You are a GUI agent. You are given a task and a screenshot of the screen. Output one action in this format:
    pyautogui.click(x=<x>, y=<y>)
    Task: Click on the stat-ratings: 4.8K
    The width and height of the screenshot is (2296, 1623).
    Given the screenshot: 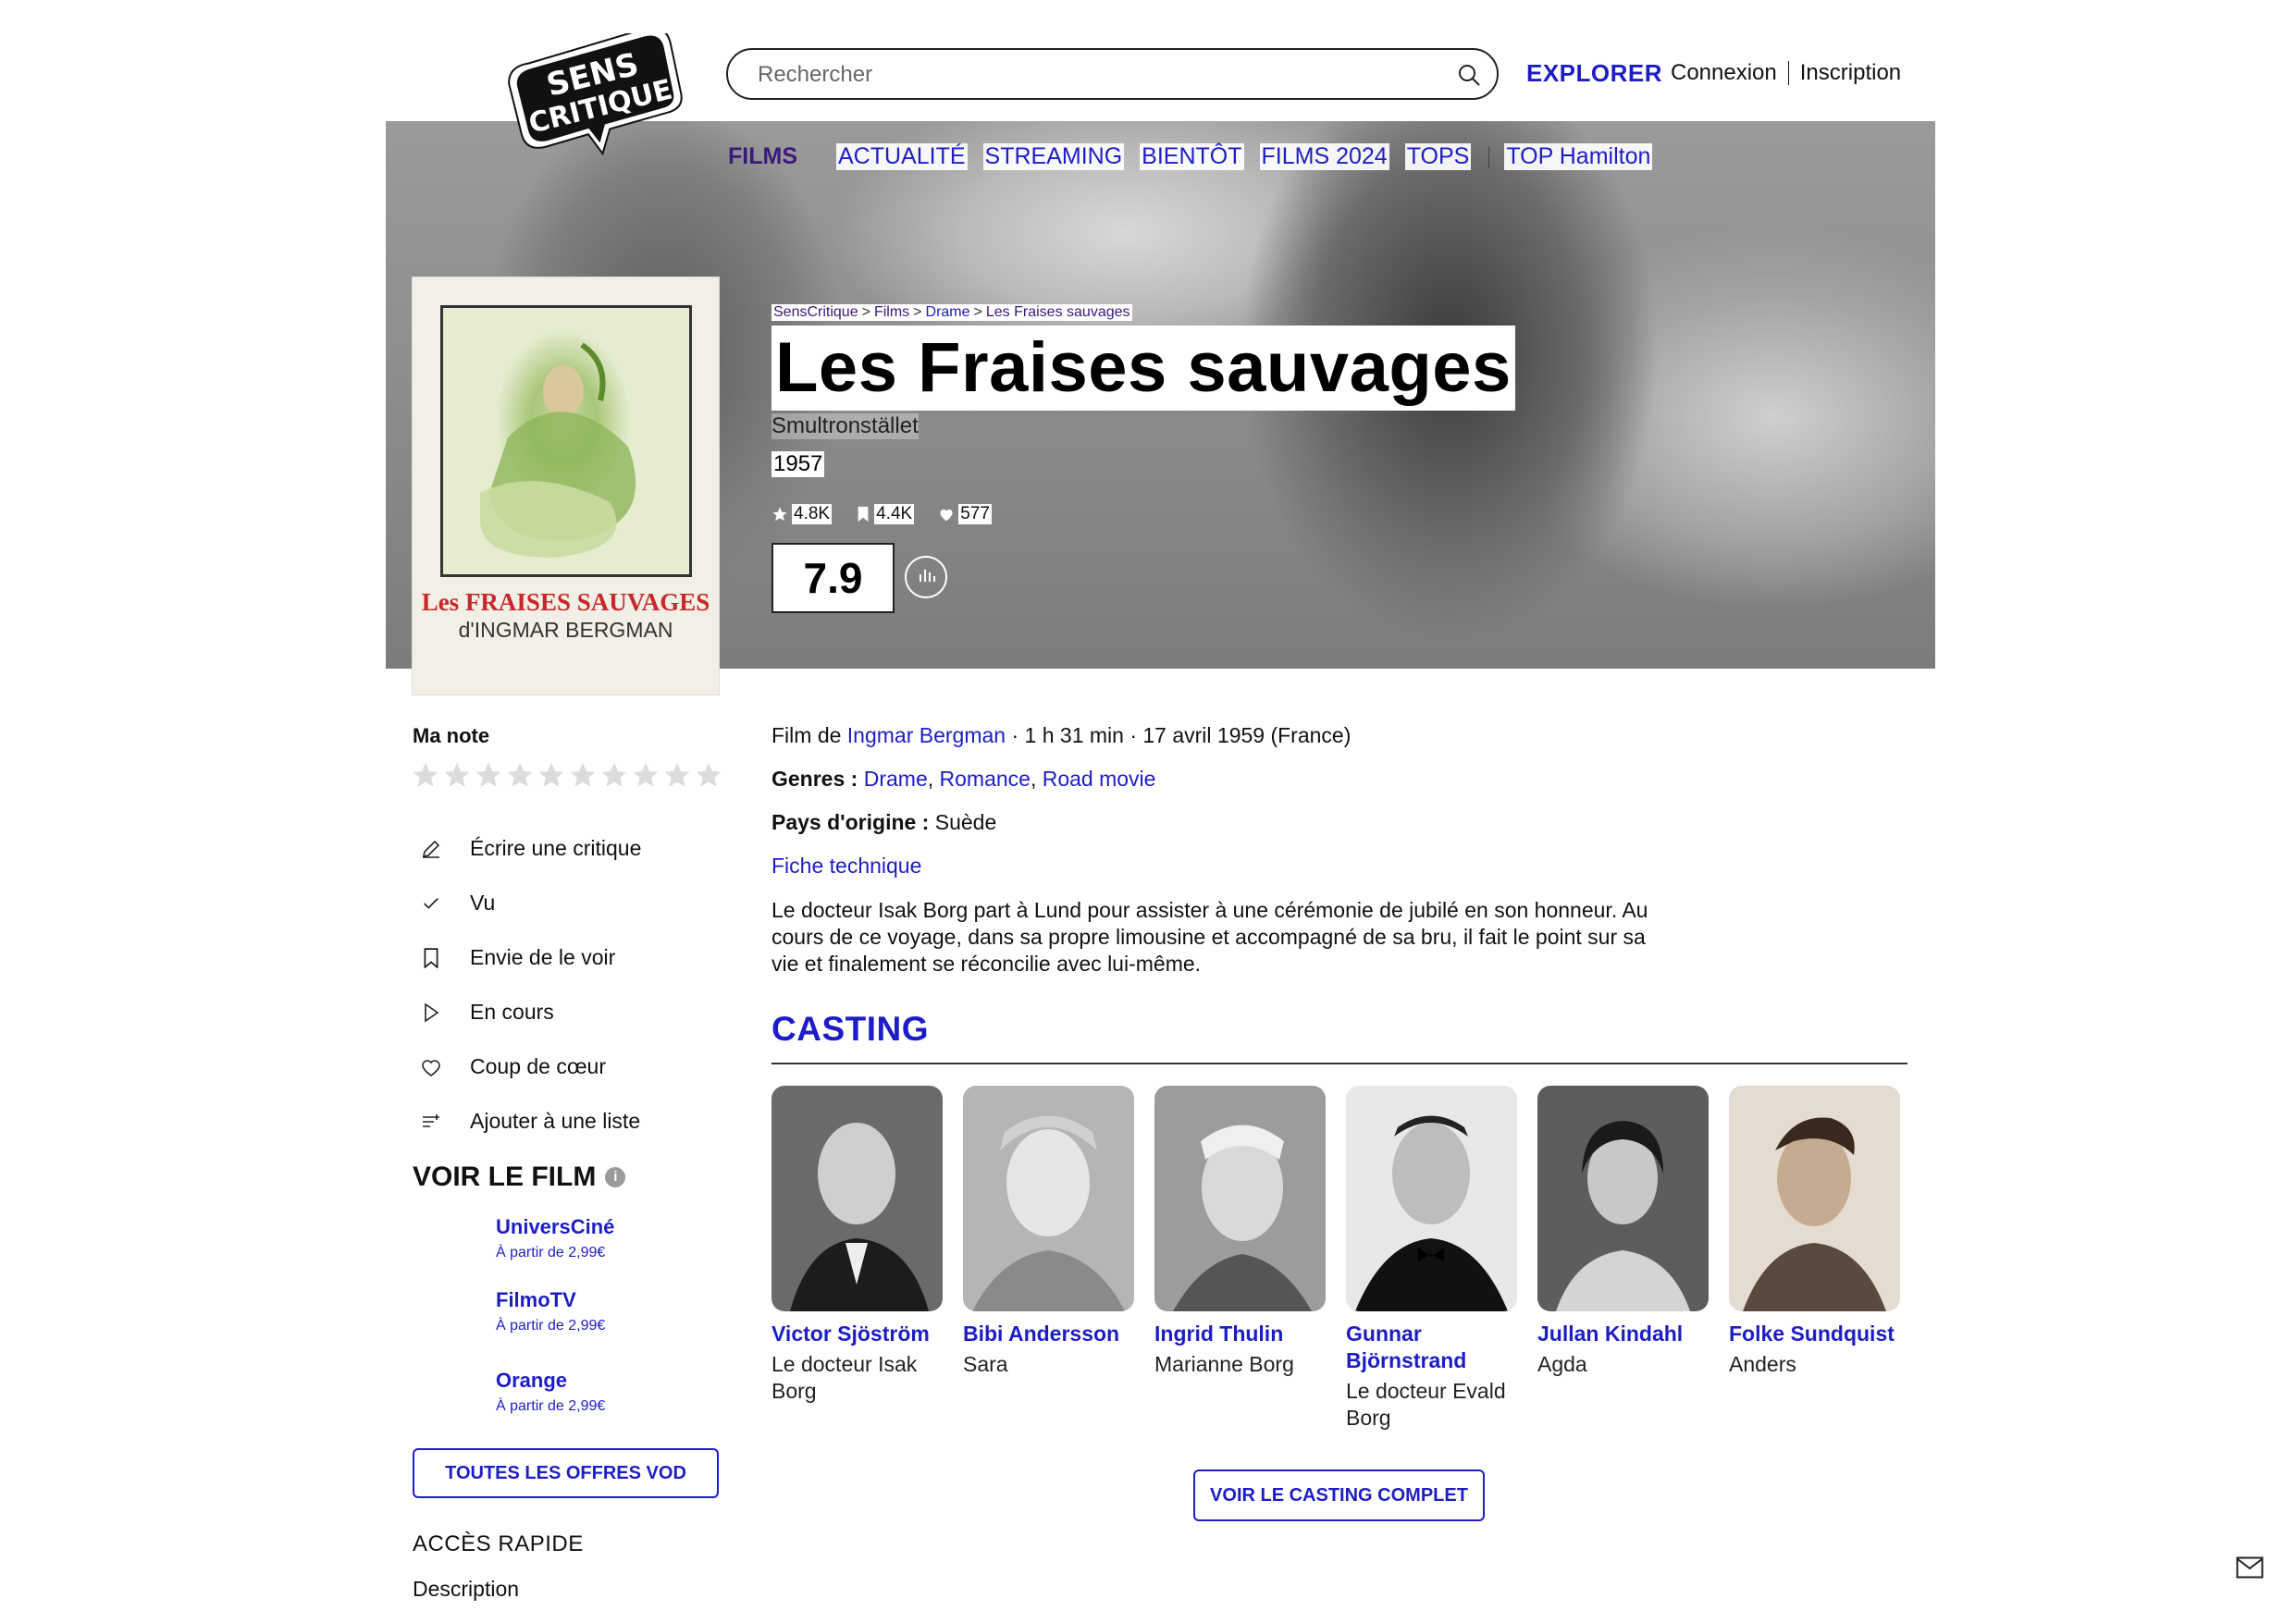 What is the action you would take?
    pyautogui.click(x=802, y=514)
    